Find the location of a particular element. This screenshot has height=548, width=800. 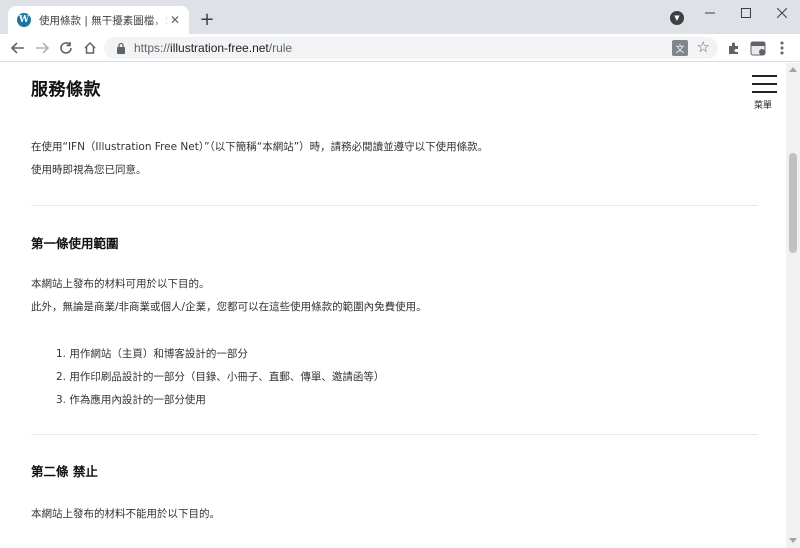

browser-toolbar: https://illustration-free.net/rule 文 ☆ is located at coordinates (400, 48).